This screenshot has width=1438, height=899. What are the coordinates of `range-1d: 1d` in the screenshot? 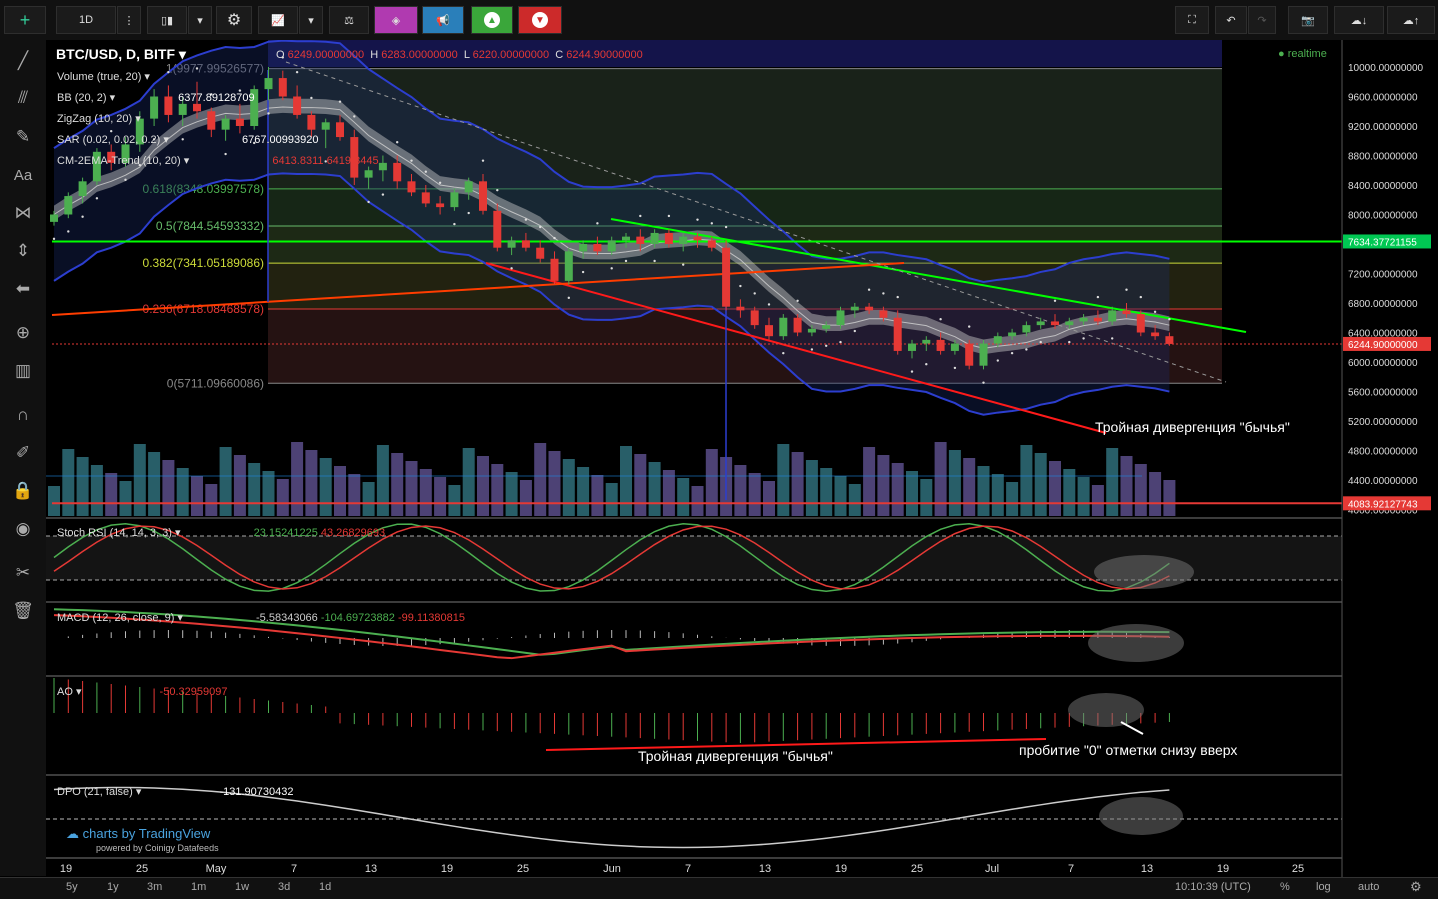 It's located at (325, 887).